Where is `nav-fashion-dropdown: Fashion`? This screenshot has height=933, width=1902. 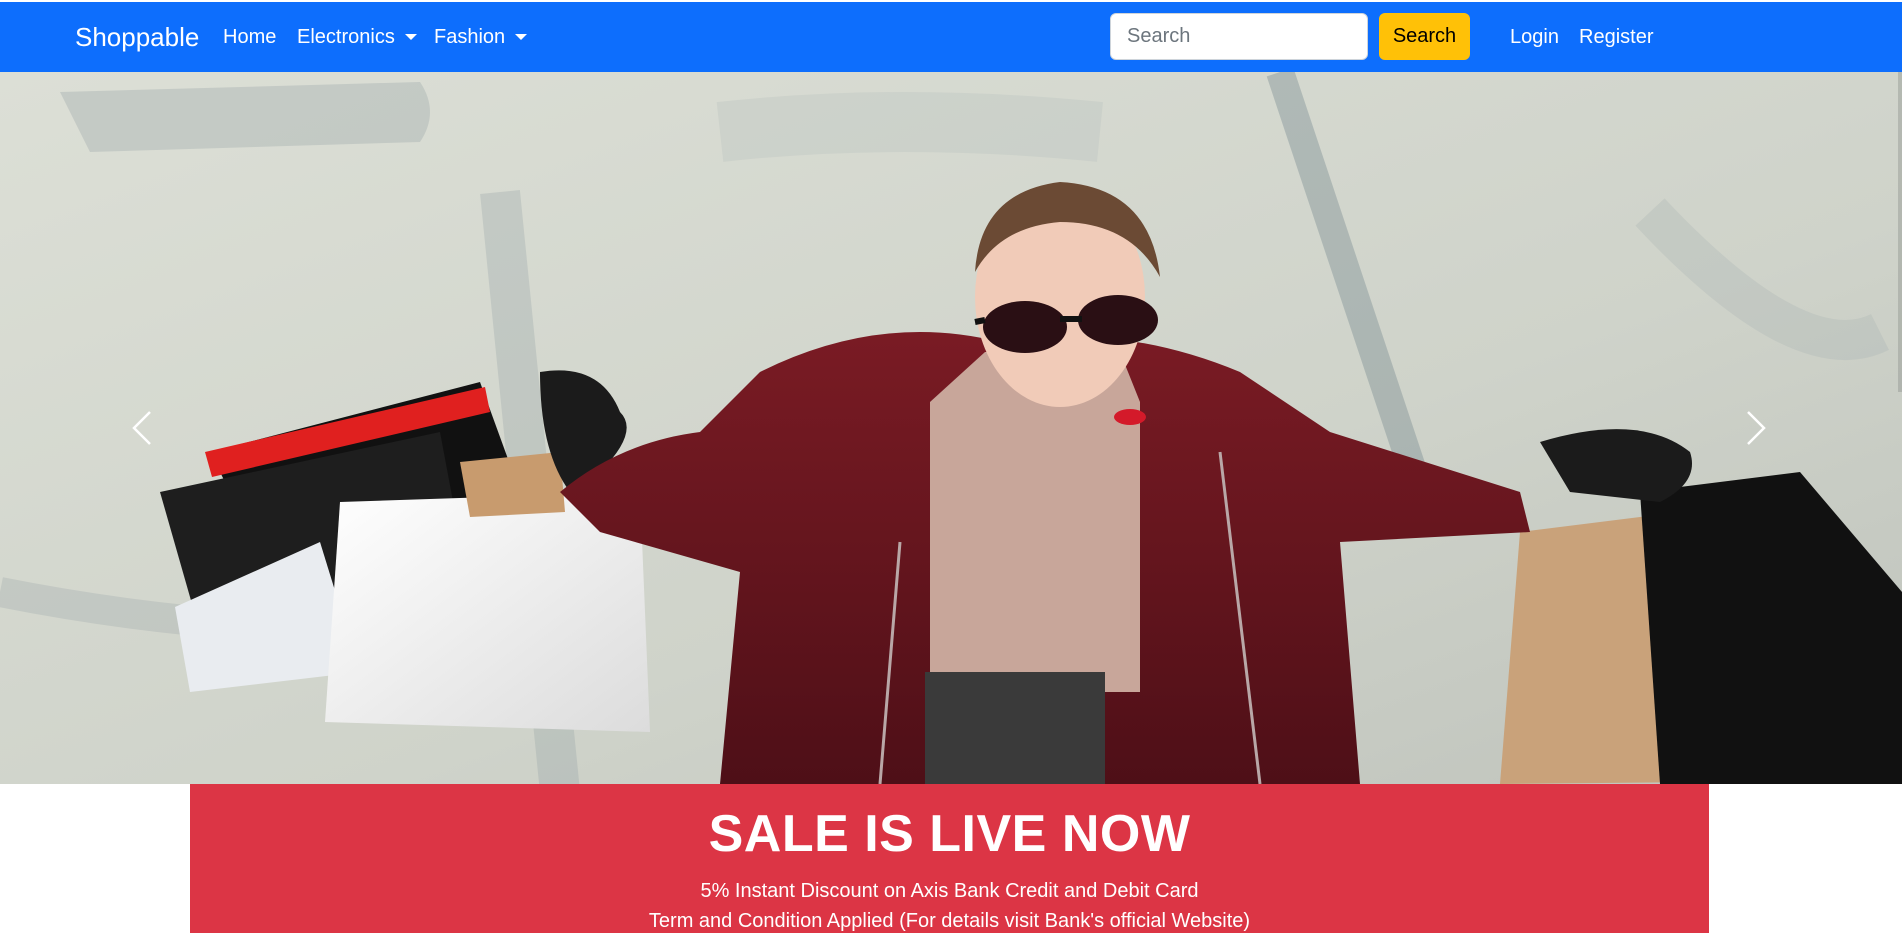
nav-fashion-dropdown: Fashion is located at coordinates (481, 37).